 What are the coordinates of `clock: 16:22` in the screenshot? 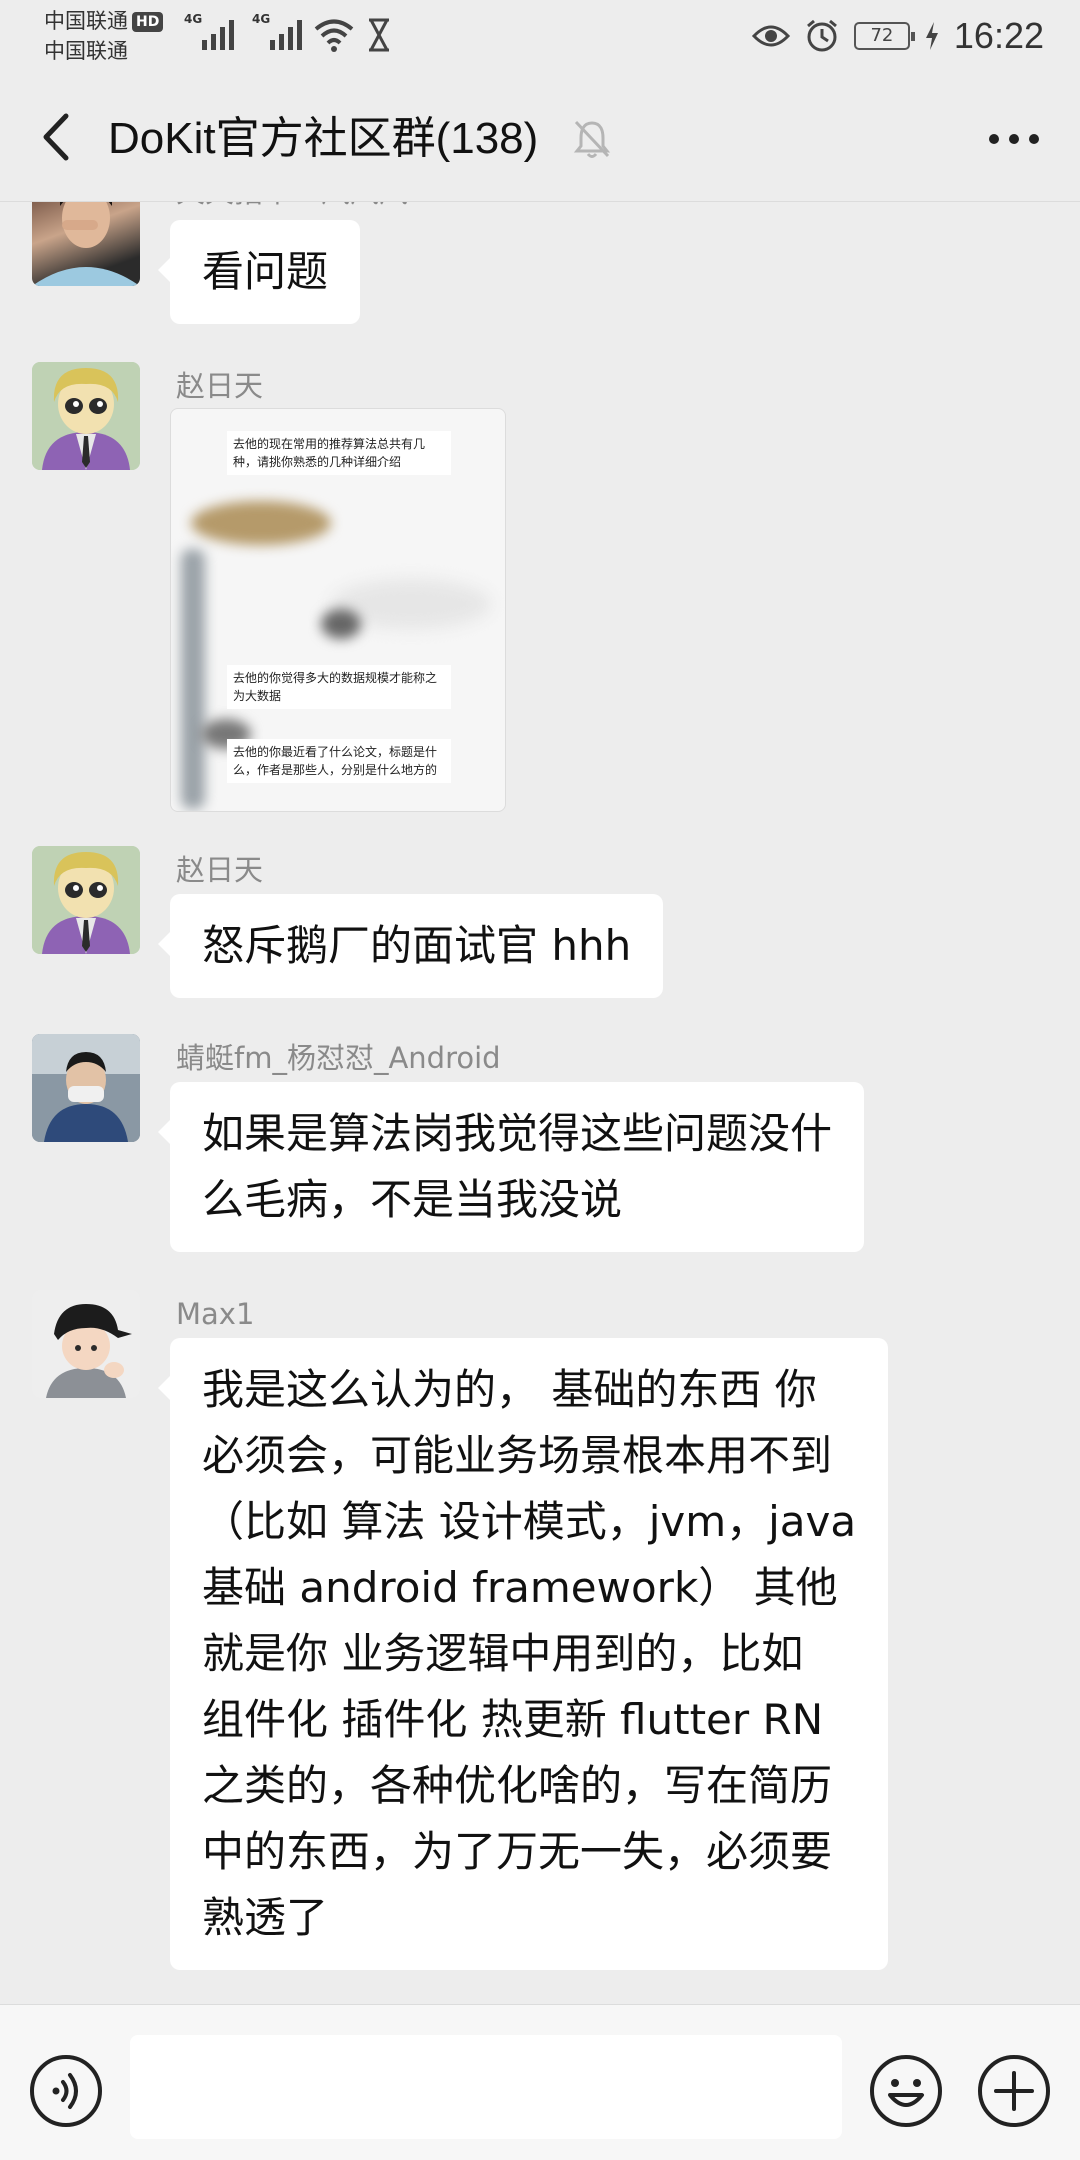 It's located at (998, 35).